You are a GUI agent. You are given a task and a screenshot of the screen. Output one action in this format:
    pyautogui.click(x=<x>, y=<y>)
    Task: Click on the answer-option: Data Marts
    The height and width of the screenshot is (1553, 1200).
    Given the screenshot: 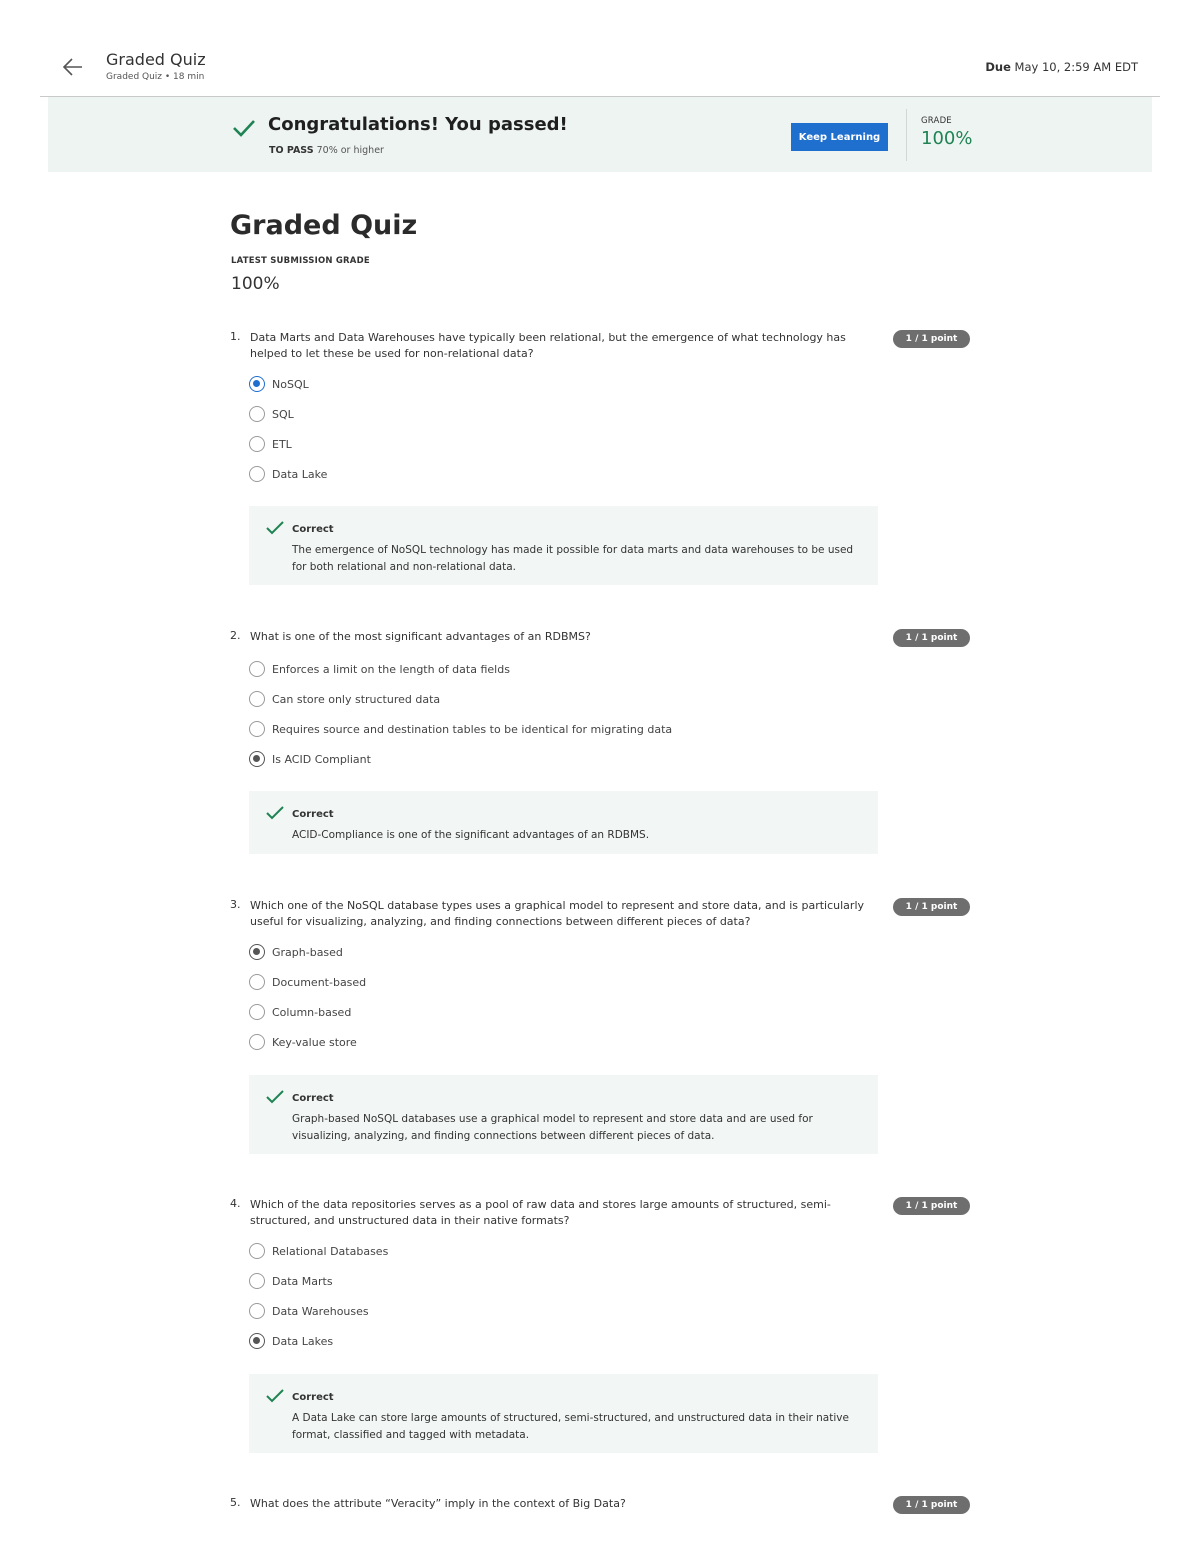 What is the action you would take?
    pyautogui.click(x=291, y=1281)
    